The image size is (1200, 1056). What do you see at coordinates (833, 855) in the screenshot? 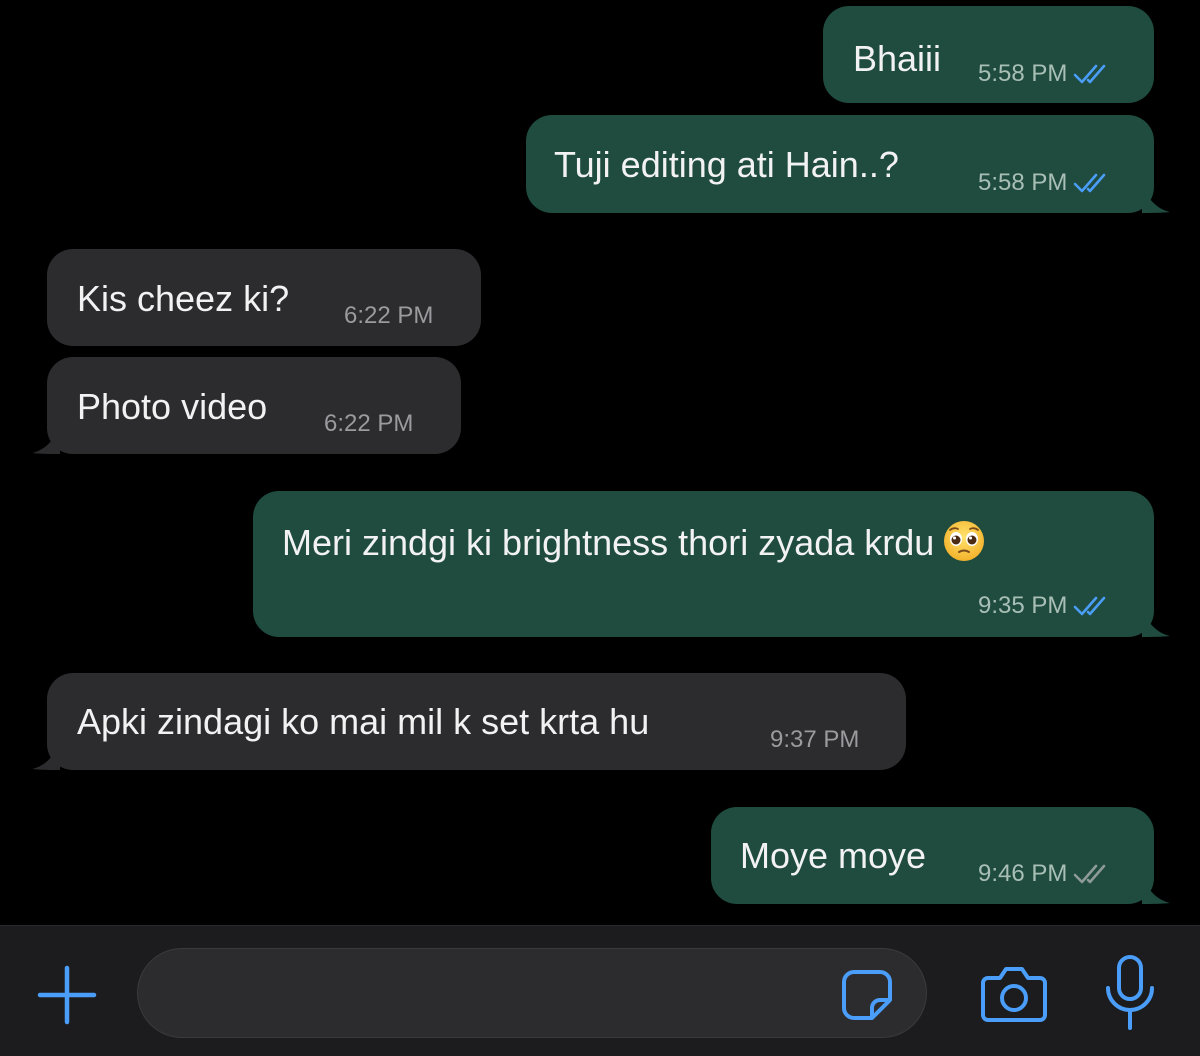
I see `message-text: Moye moye` at bounding box center [833, 855].